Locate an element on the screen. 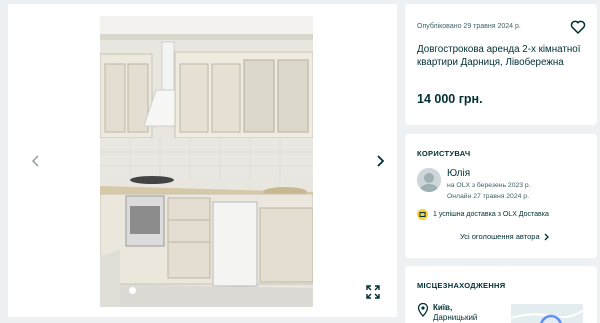 This screenshot has height=323, width=600. location-district: Дарницький is located at coordinates (455, 317).